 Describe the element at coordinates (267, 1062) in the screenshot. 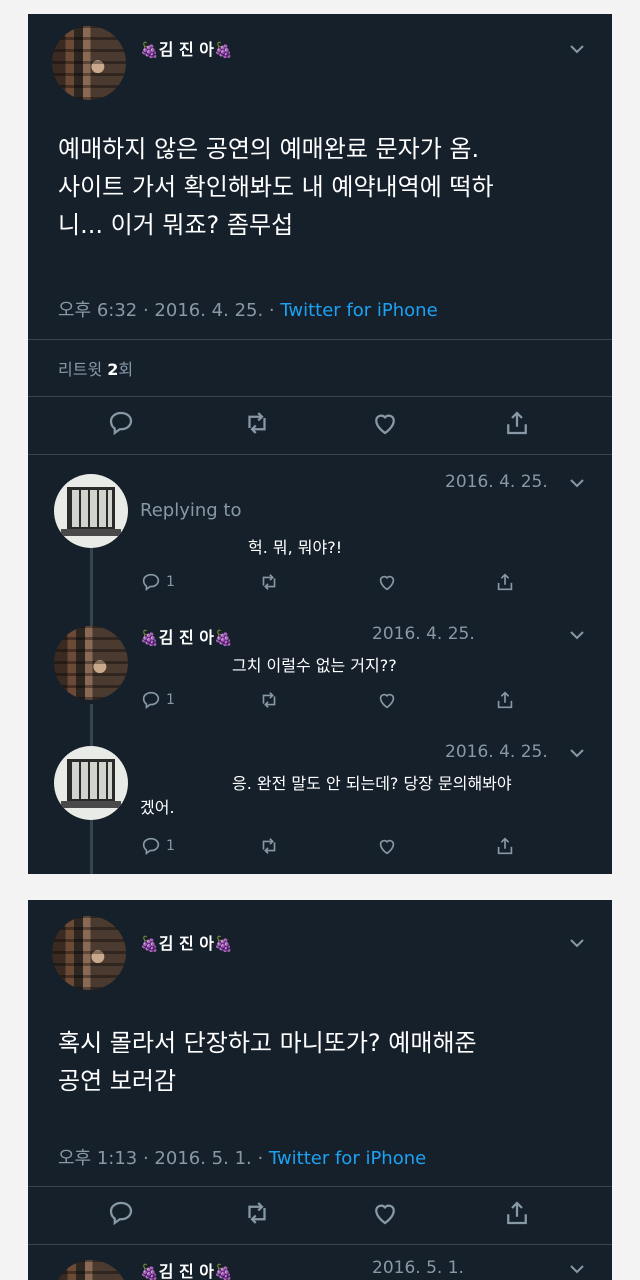

I see `tweet-text: 혹시 몰라서 단장하고 마니또가? 예매해준 공연 보러감` at that location.